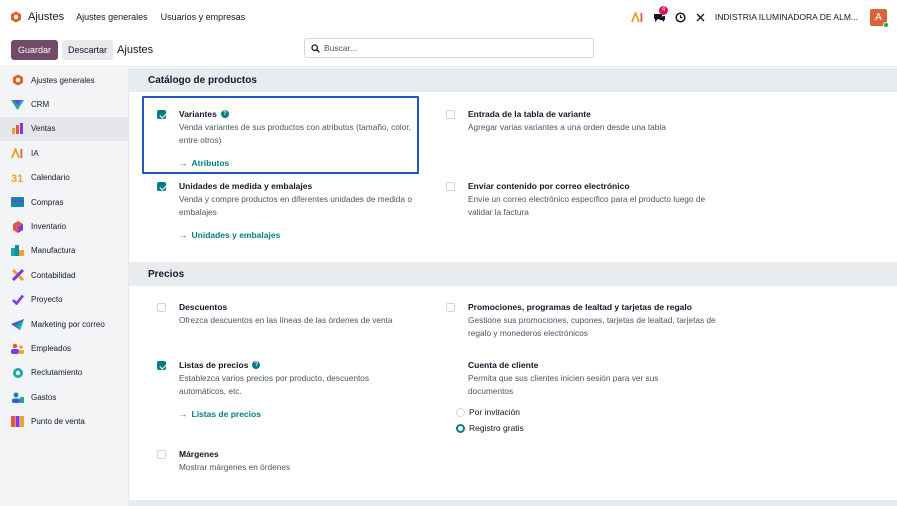 The height and width of the screenshot is (506, 897). What do you see at coordinates (17, 250) in the screenshot?
I see `manufacturing-icon` at bounding box center [17, 250].